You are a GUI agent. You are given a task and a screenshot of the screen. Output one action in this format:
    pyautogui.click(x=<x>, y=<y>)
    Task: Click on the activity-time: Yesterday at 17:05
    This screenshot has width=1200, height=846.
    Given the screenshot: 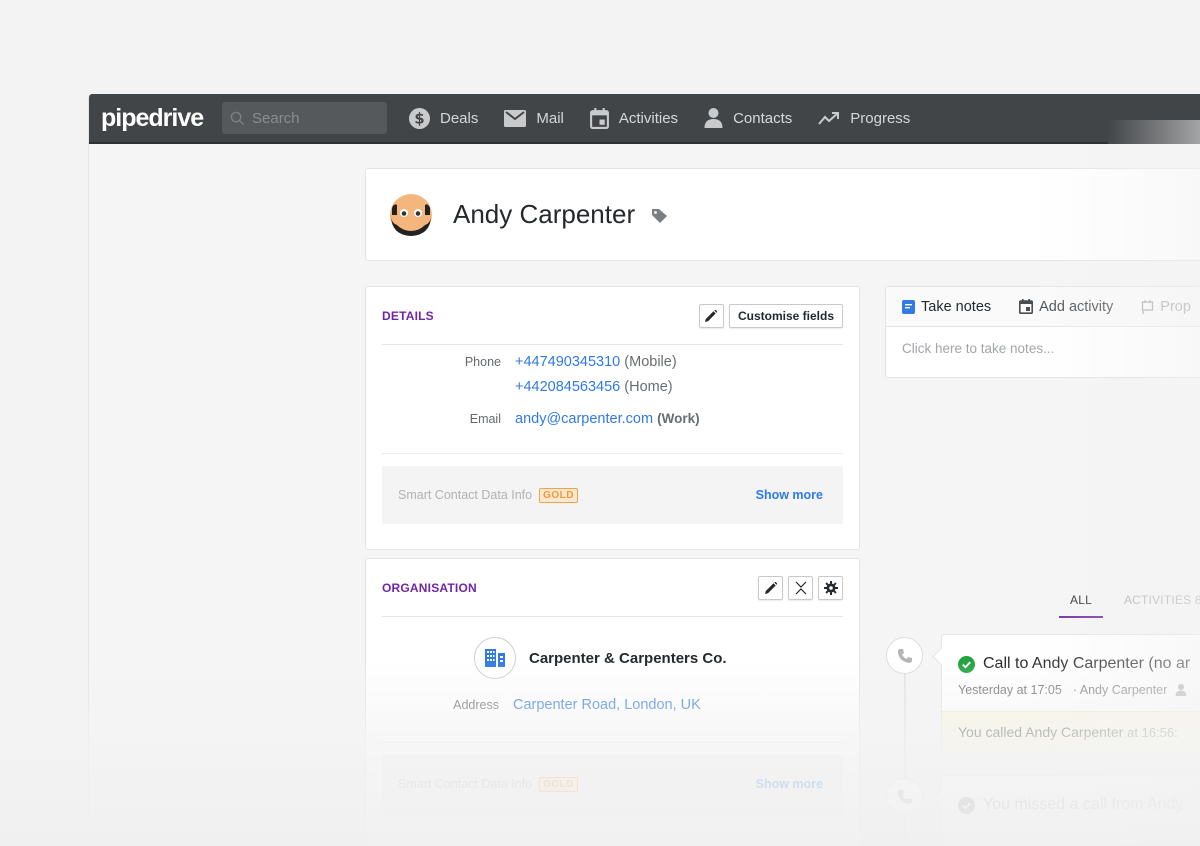 What is the action you would take?
    pyautogui.click(x=1010, y=690)
    